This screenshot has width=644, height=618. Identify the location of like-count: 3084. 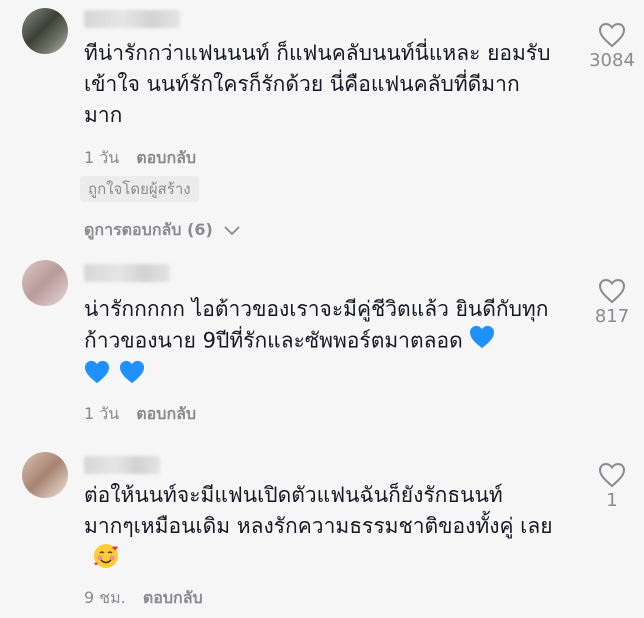
(612, 60).